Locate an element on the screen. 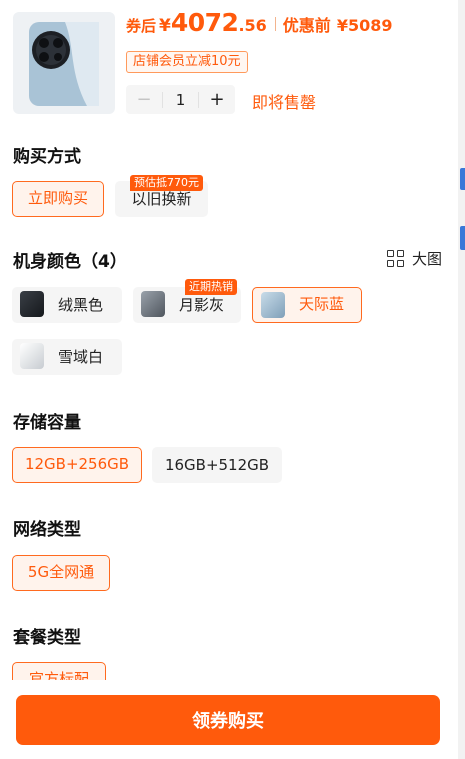 This screenshot has width=465, height=759. currency-symbol: ¥ is located at coordinates (165, 26).